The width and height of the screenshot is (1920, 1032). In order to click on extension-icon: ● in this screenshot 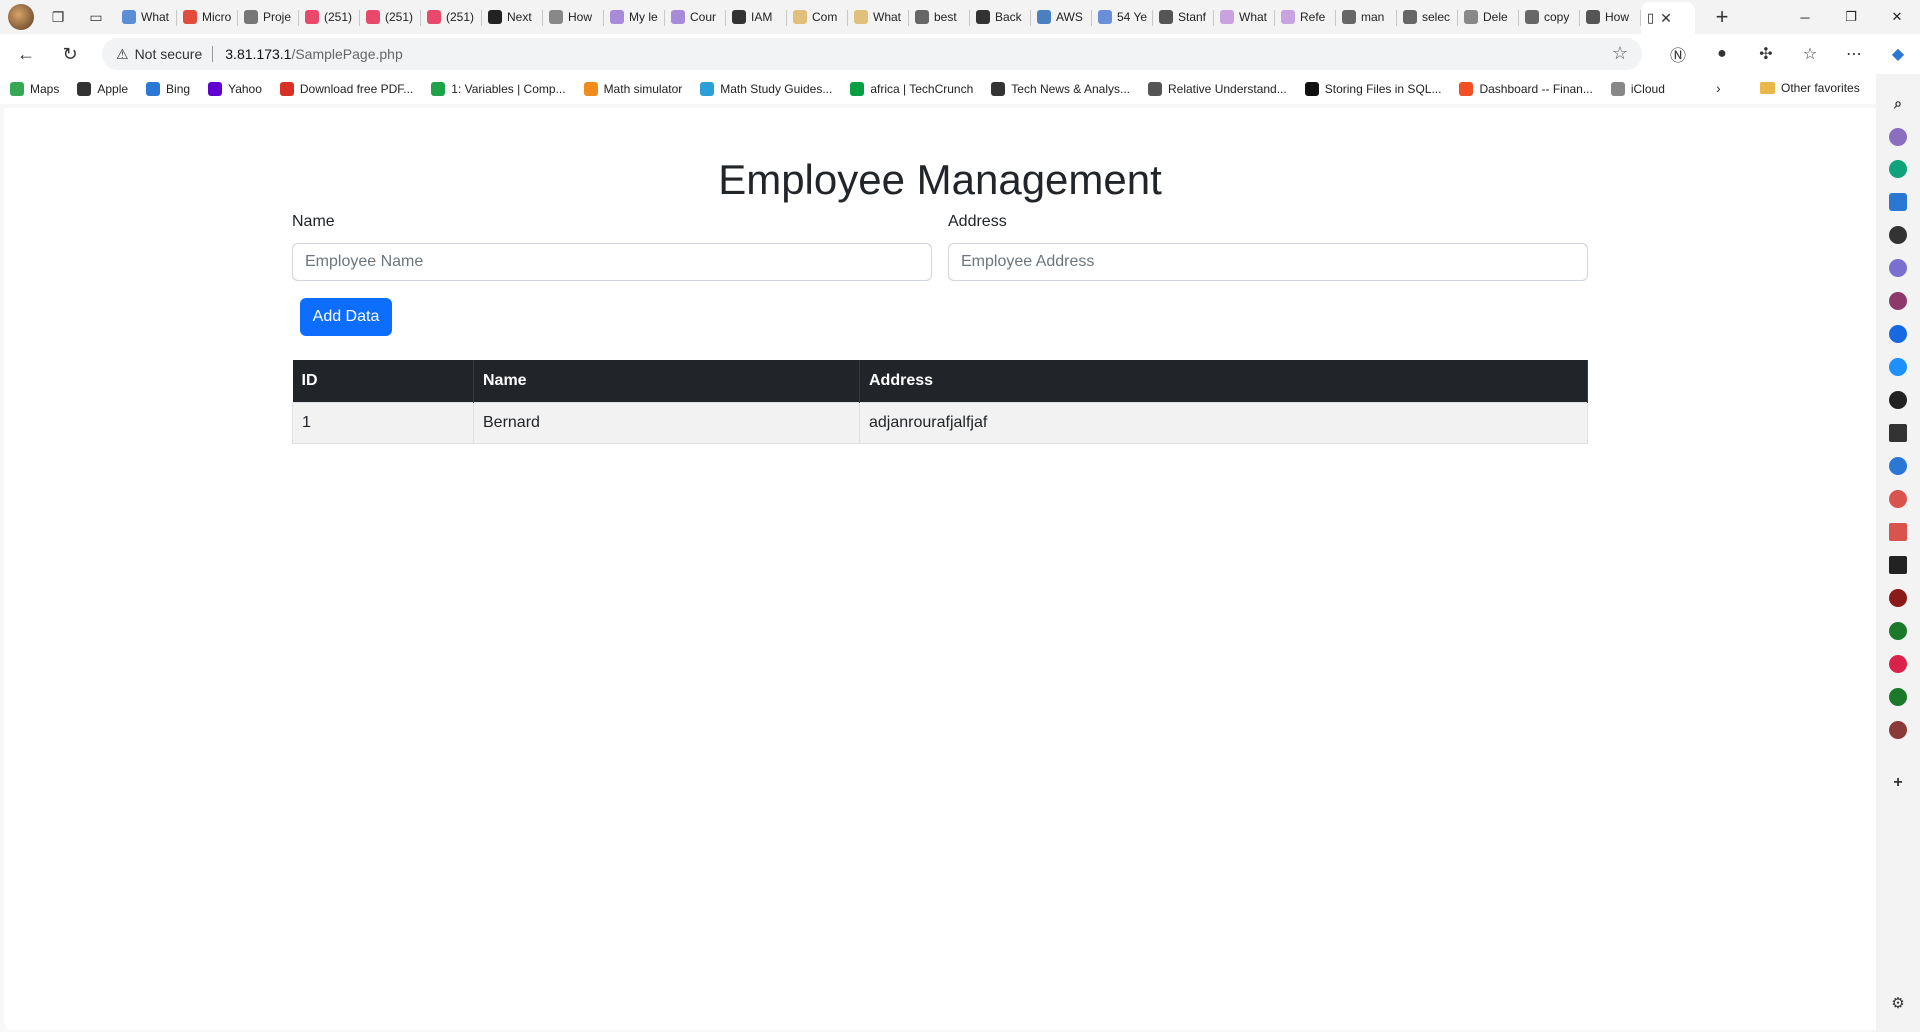, I will do `click(1722, 54)`.